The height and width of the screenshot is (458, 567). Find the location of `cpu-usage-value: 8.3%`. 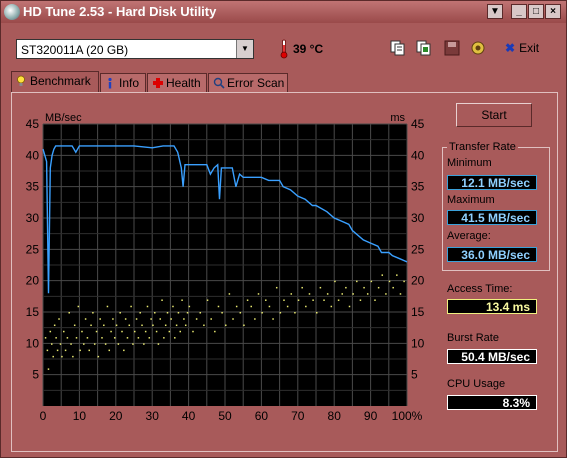

cpu-usage-value: 8.3% is located at coordinates (492, 402).